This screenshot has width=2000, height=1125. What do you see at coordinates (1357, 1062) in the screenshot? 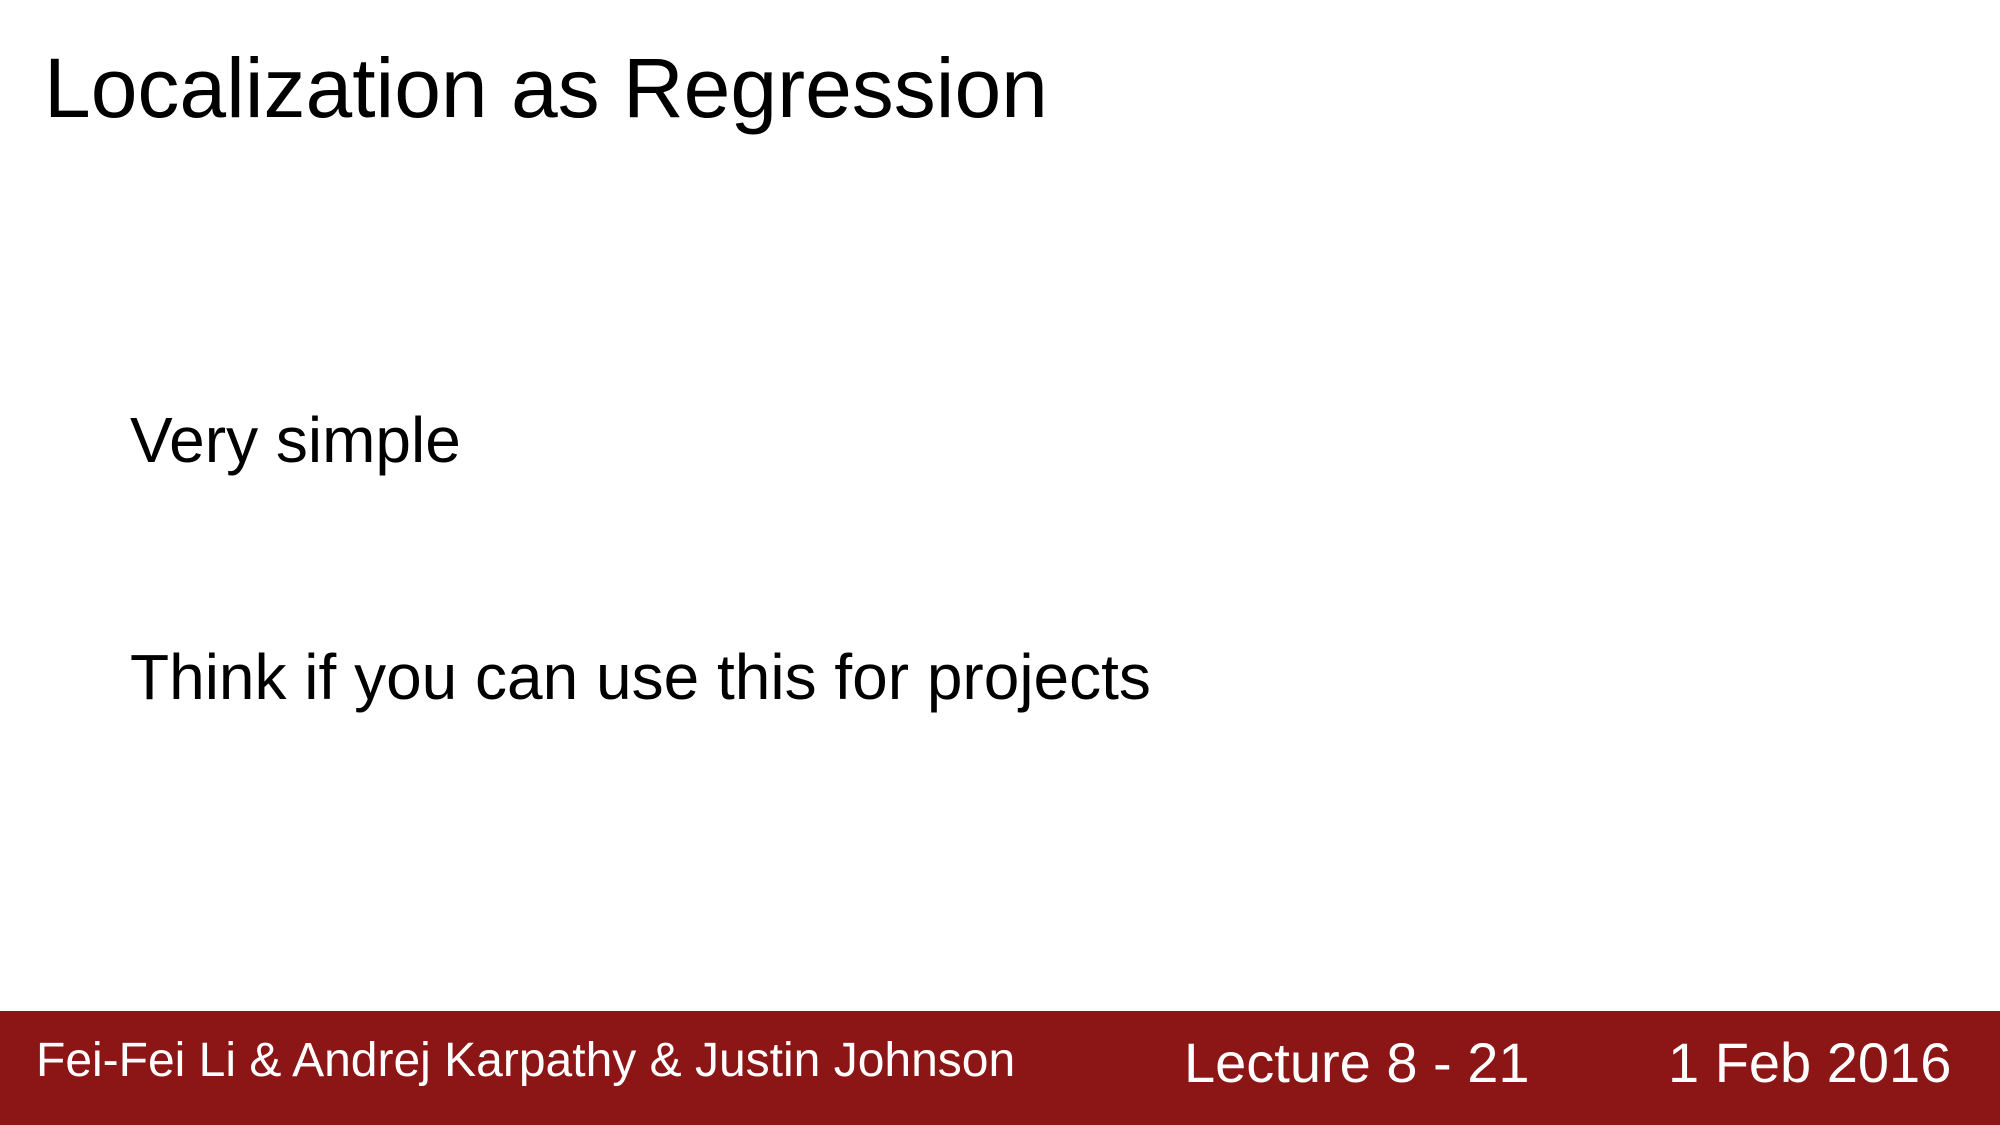
I see `footer-lecture-number: Lecture 8 - 21` at bounding box center [1357, 1062].